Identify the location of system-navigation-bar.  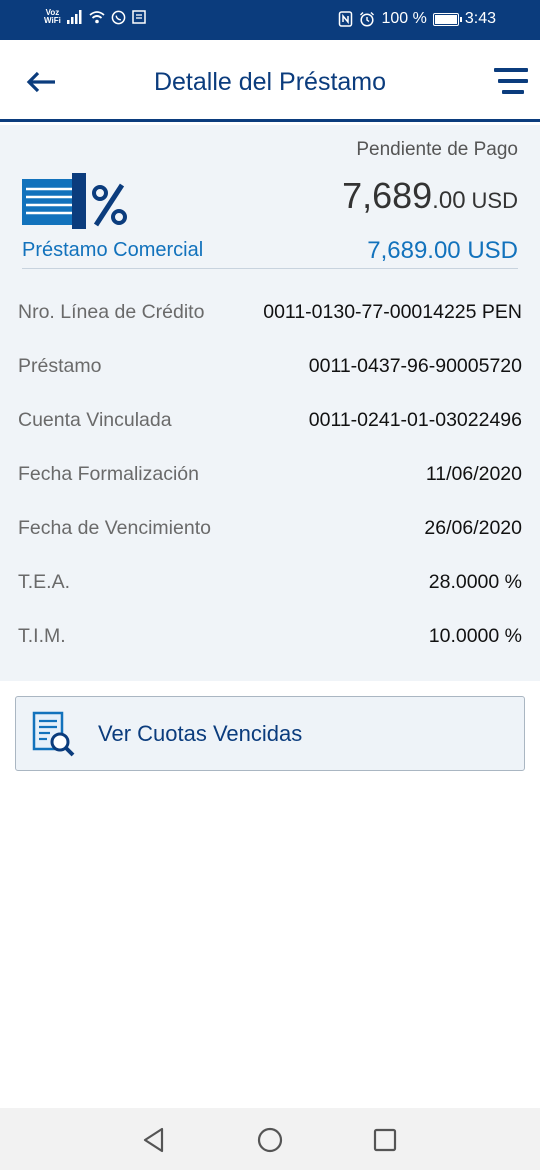
(270, 1139).